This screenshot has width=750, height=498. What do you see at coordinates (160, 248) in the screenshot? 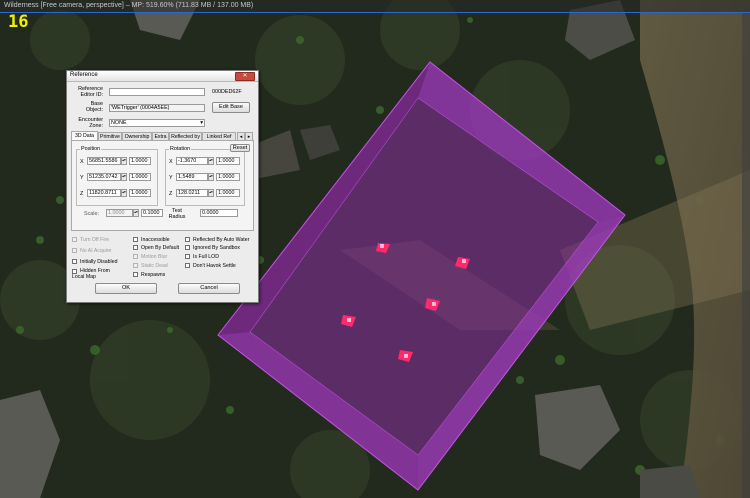
I see `checkbox-label: Open By Default` at bounding box center [160, 248].